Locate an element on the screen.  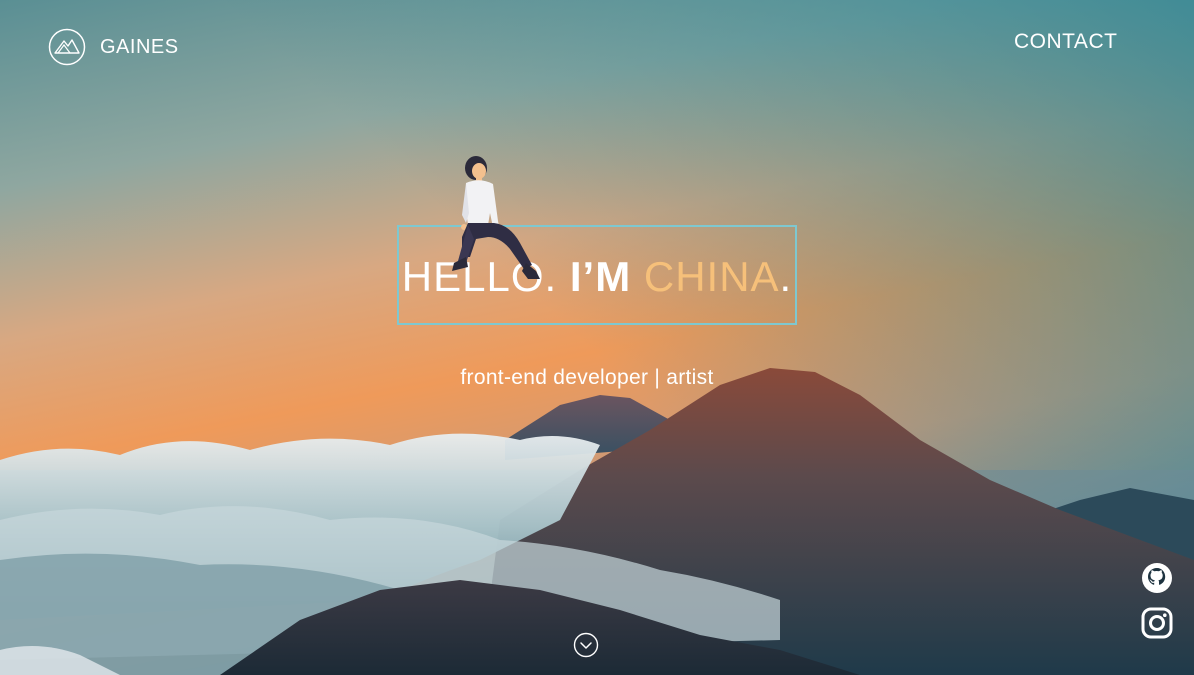
chevron-down-icon is located at coordinates (586, 645).